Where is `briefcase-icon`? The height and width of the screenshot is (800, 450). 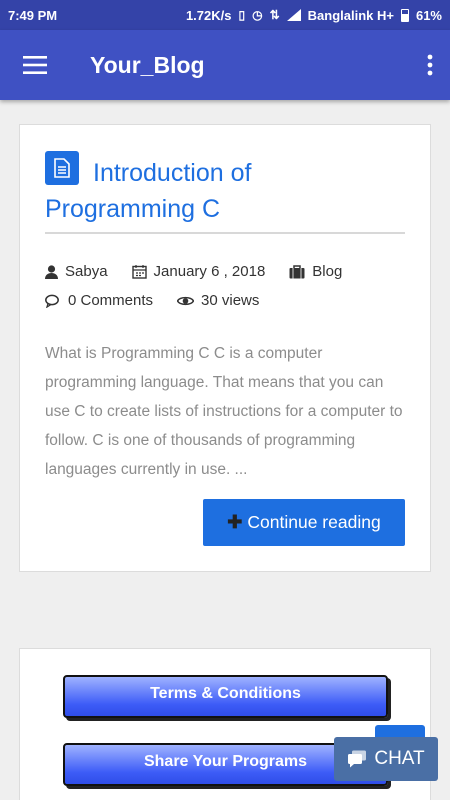
briefcase-icon is located at coordinates (297, 271).